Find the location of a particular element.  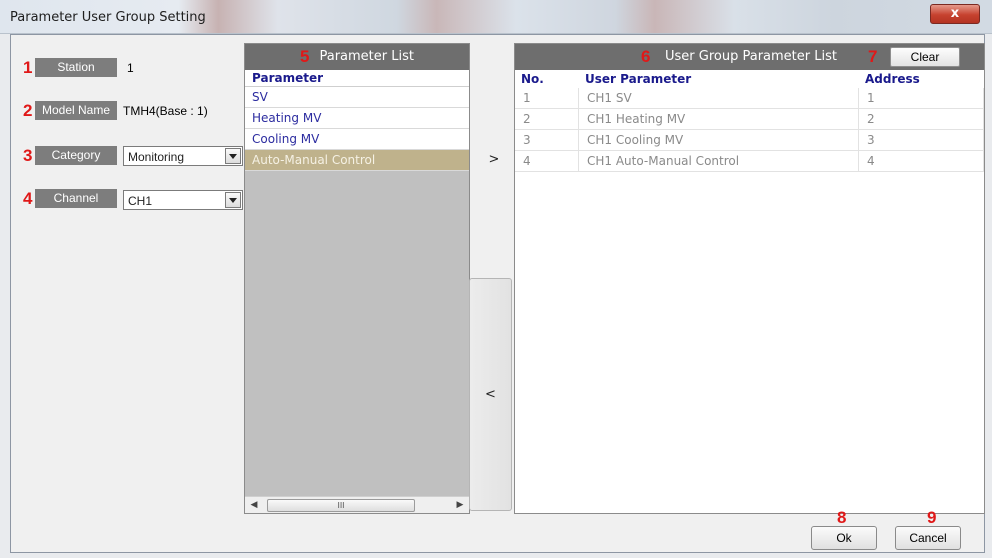

user-group-list-header: 6 User Group Parameter List 7 Clear is located at coordinates (749, 57).